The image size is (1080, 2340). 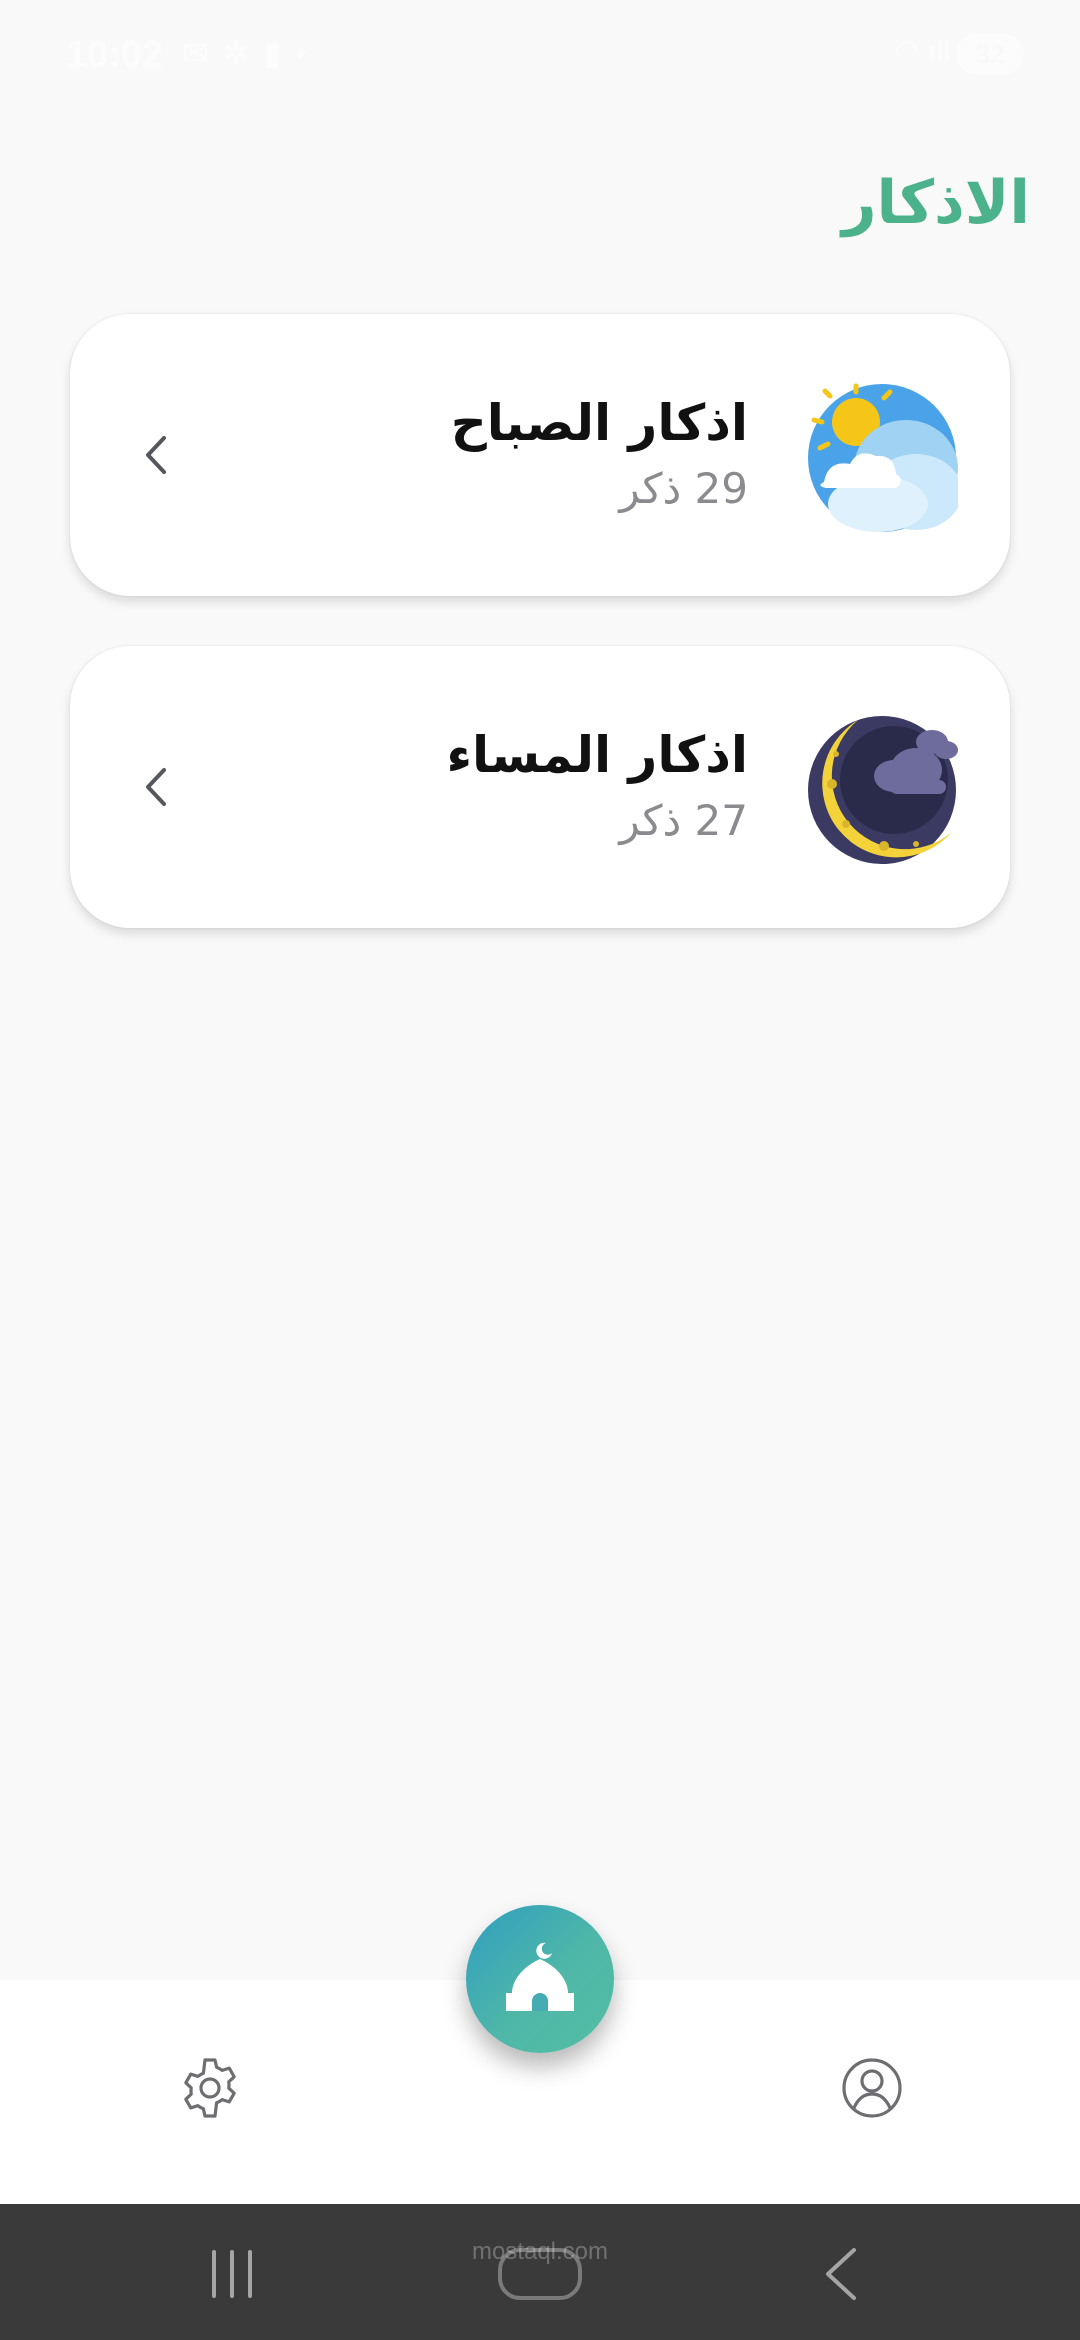 I want to click on back-icon, so click(x=840, y=2274).